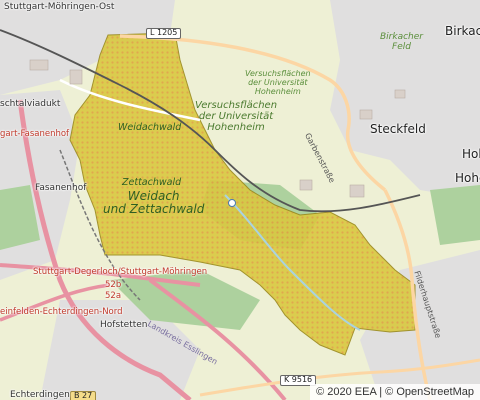 This screenshot has width=480, height=400. I want to click on place-label-echterdingen: Echterdingen, so click(40, 395).